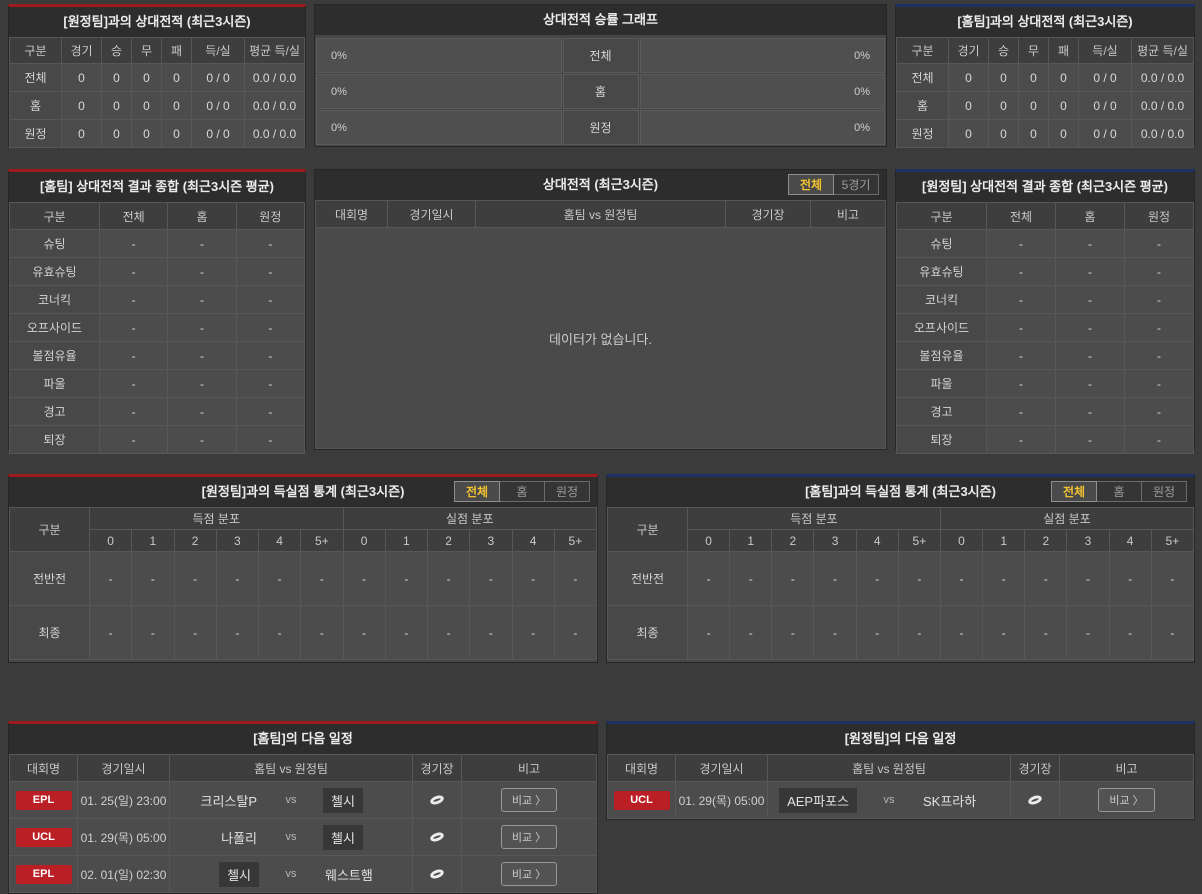  I want to click on row-label: 전체, so click(35, 77).